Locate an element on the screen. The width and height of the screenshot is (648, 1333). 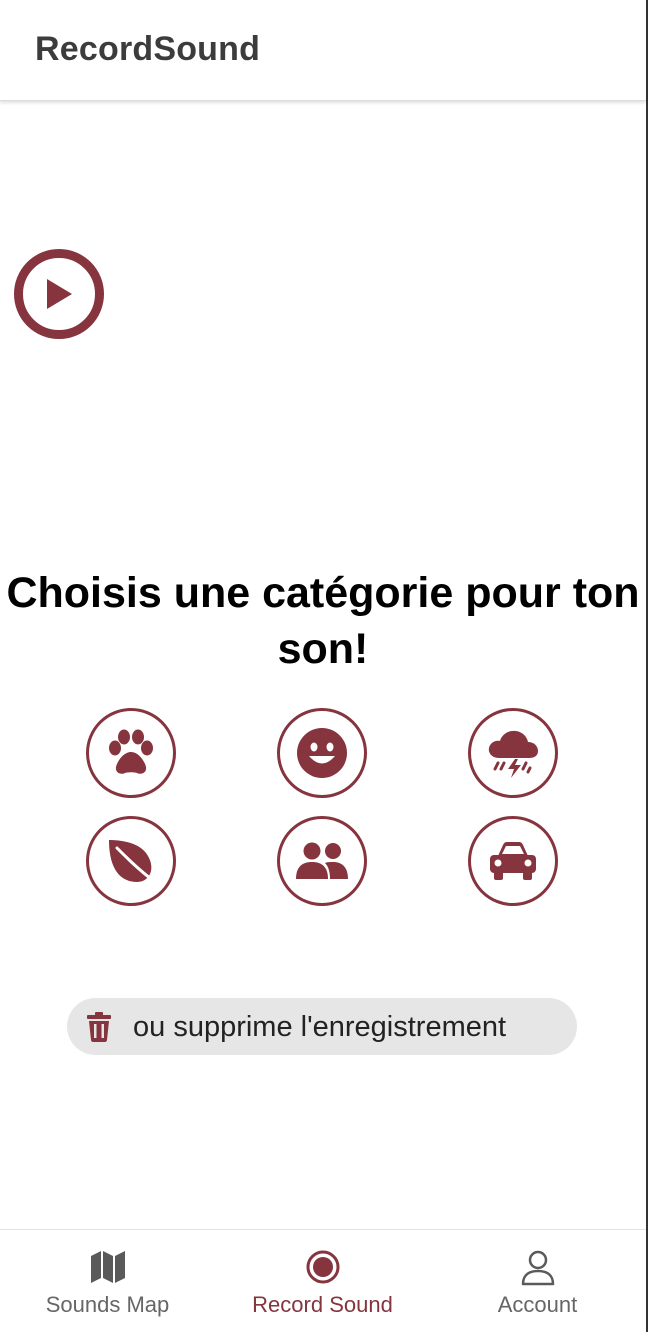
play-button is located at coordinates (59, 294).